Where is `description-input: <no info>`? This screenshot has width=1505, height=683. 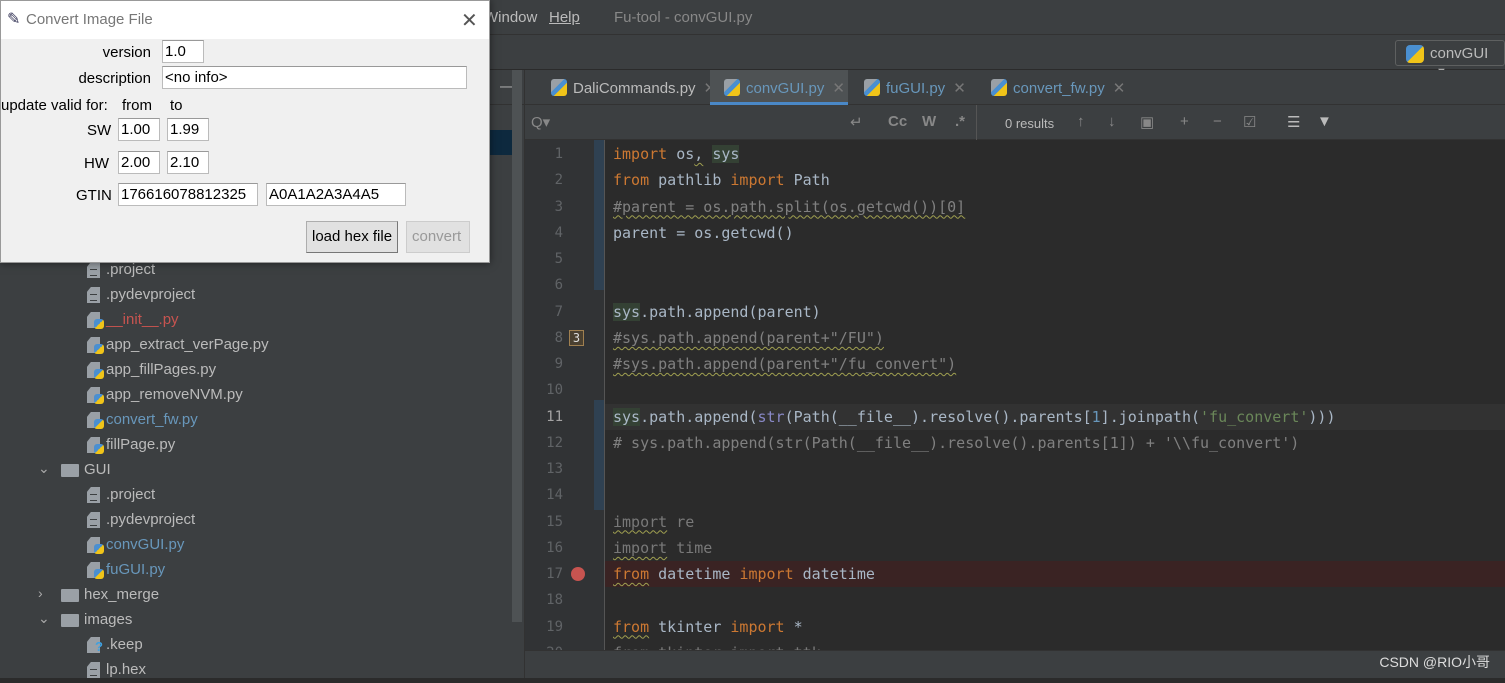
description-input: <no info> is located at coordinates (314, 77).